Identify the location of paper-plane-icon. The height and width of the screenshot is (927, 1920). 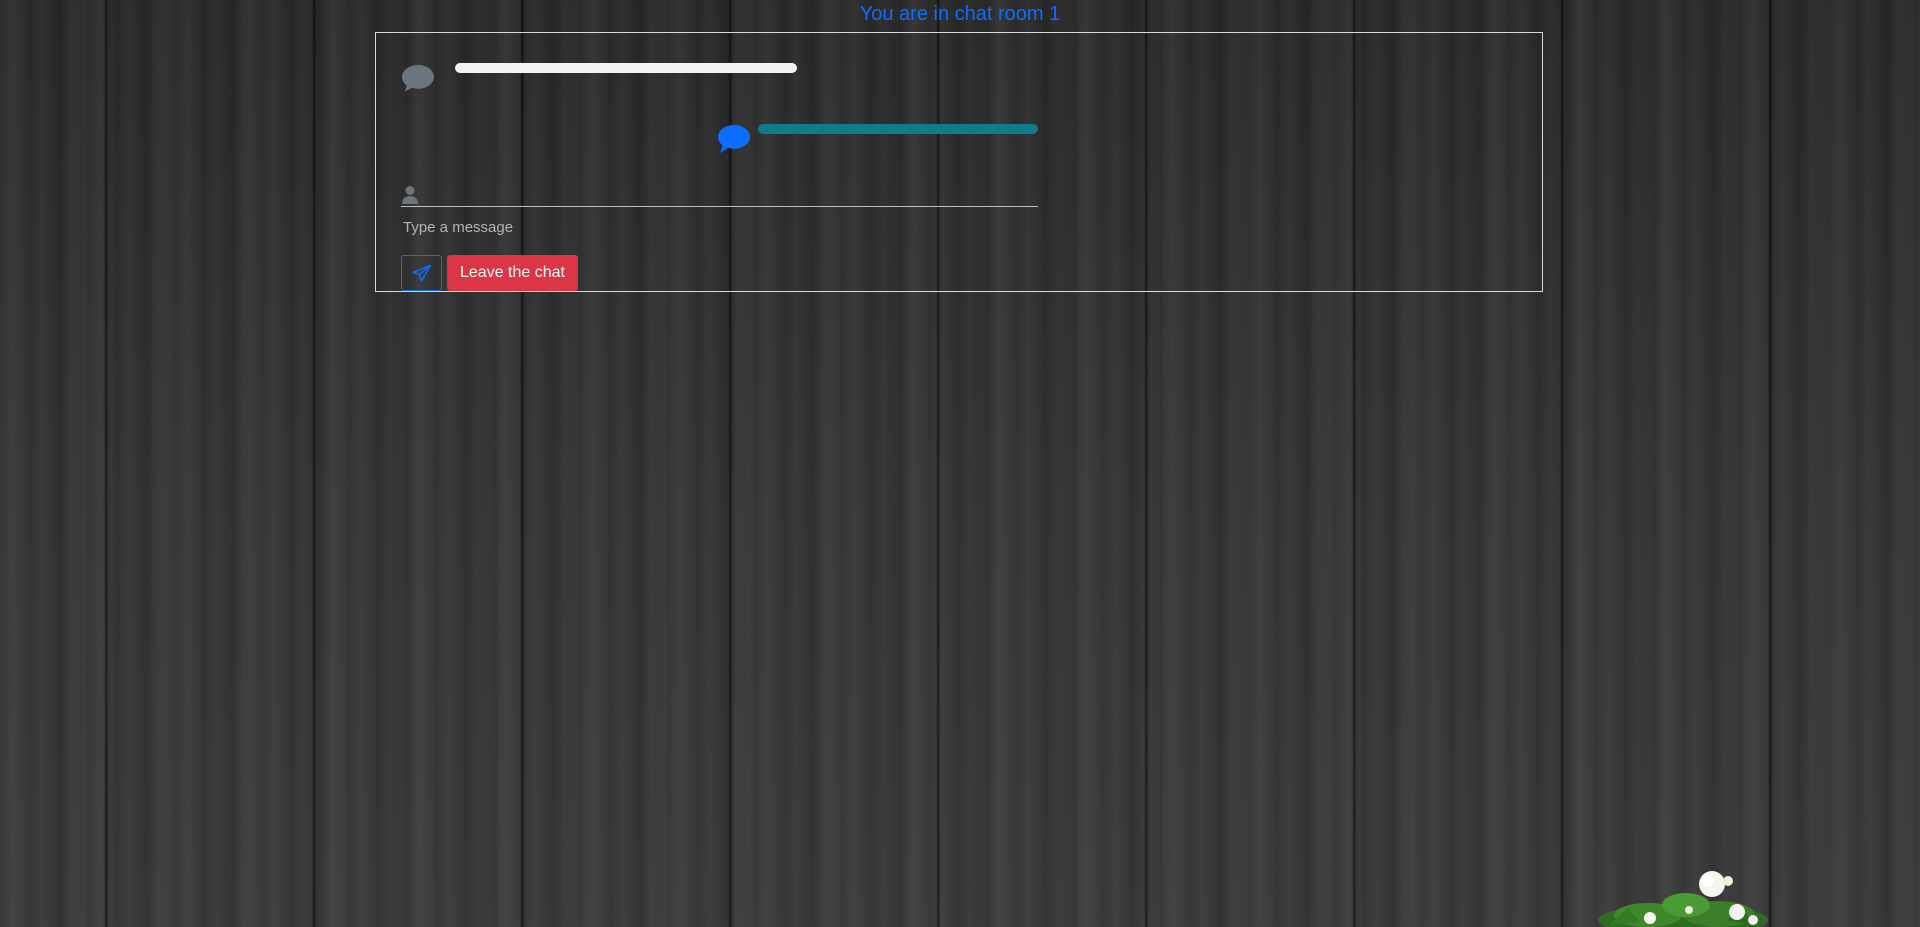
(421, 273).